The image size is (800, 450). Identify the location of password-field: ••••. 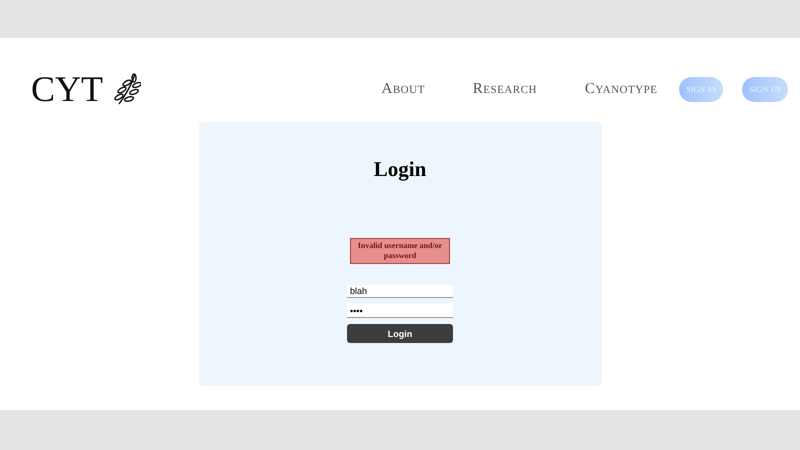
(400, 311).